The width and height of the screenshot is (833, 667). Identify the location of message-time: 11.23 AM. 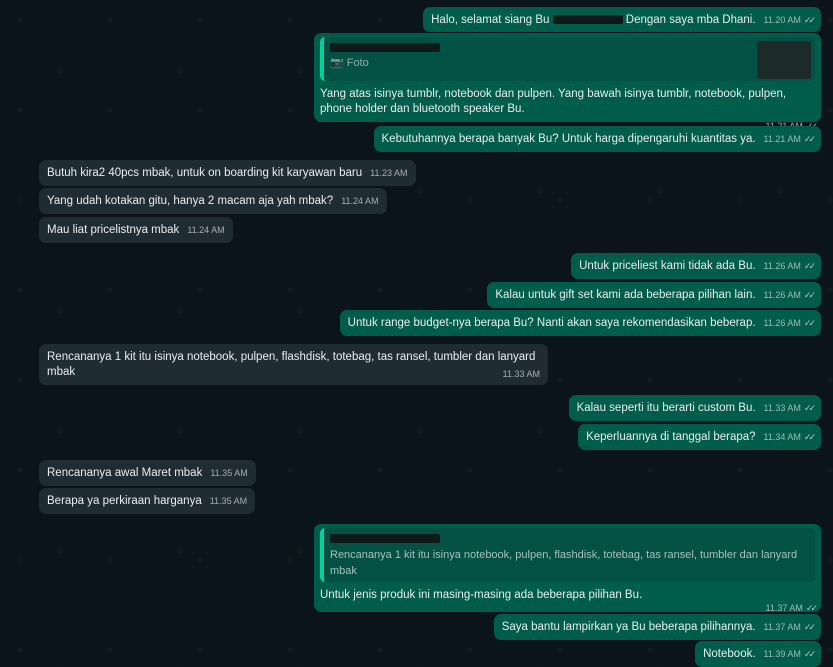
(389, 173).